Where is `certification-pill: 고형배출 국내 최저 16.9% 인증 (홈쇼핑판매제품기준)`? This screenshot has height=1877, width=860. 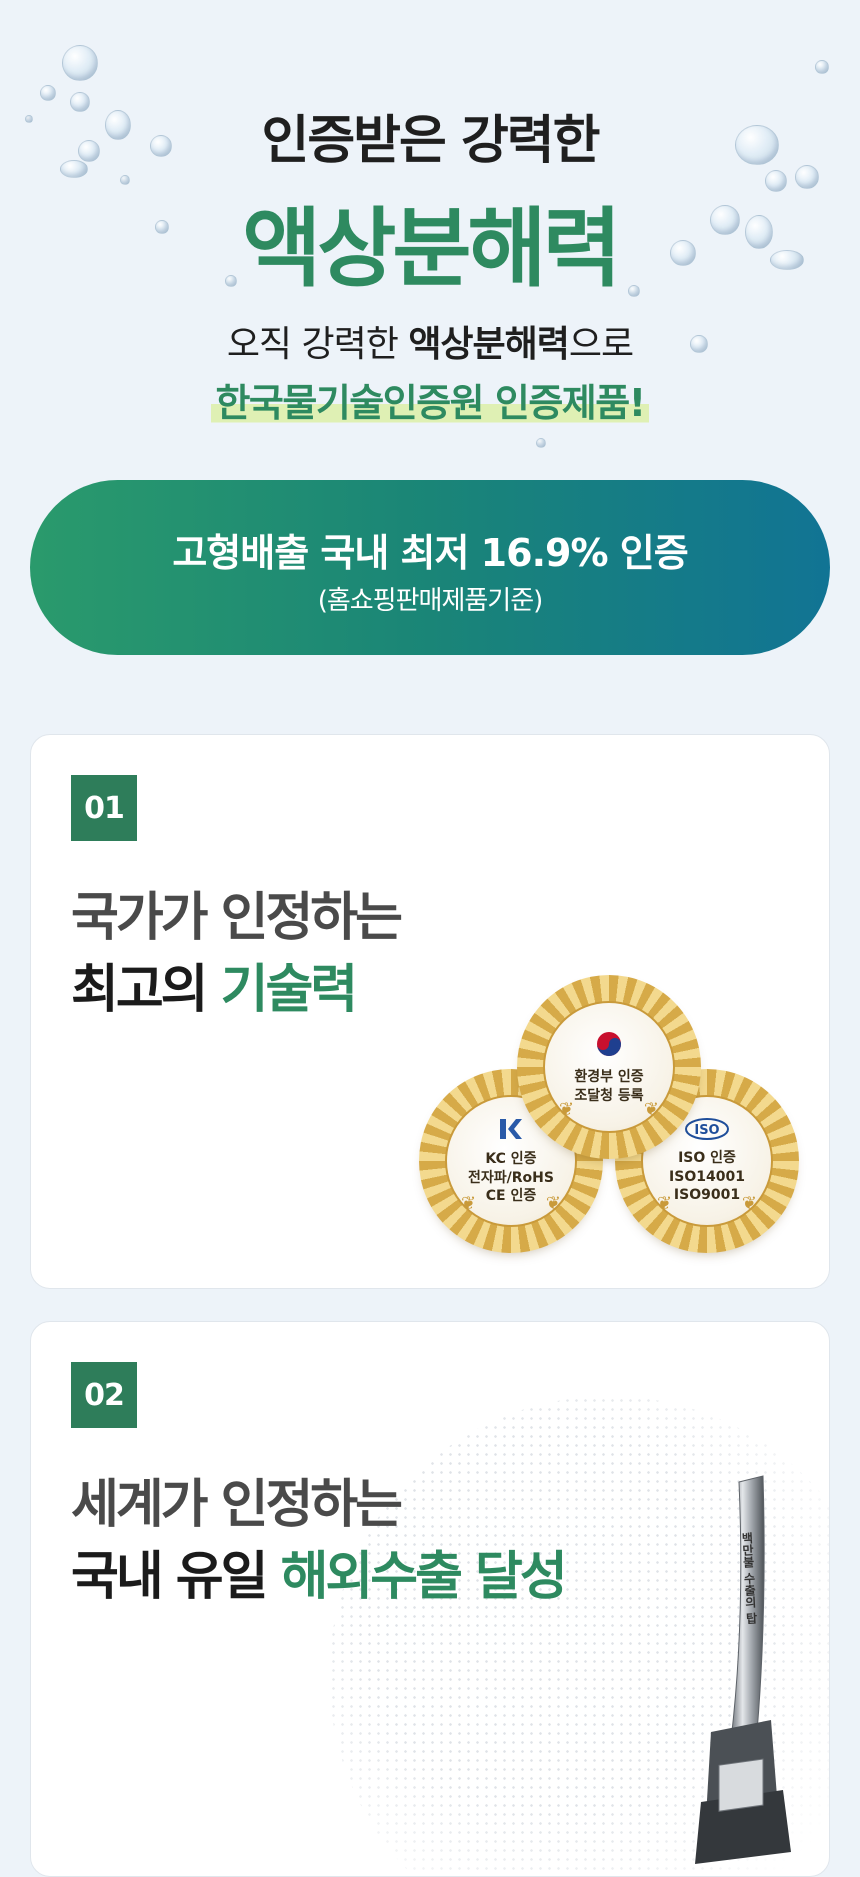
certification-pill: 고형배출 국내 최저 16.9% 인증 (홈쇼핑판매제품기준) is located at coordinates (430, 567).